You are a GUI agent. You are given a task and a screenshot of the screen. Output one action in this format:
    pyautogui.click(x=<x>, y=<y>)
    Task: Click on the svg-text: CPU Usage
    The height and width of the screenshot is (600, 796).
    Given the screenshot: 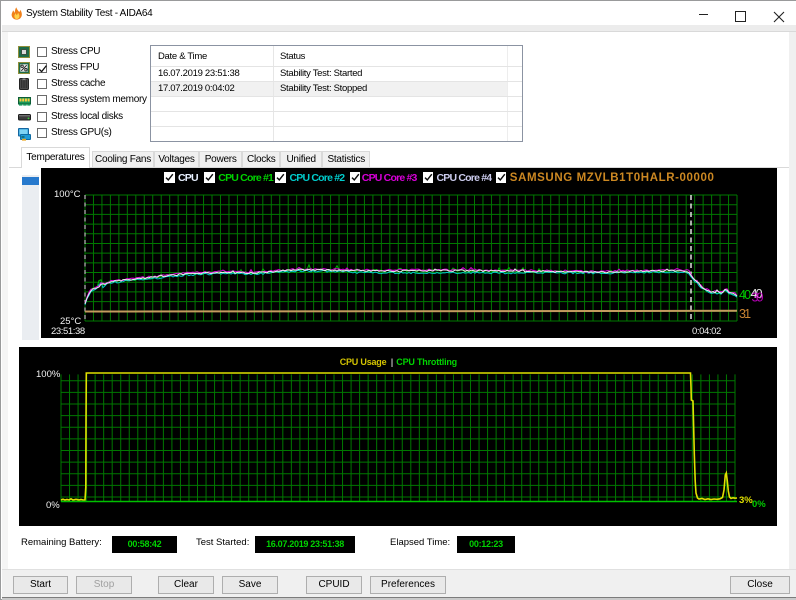 What is the action you would take?
    pyautogui.click(x=363, y=362)
    